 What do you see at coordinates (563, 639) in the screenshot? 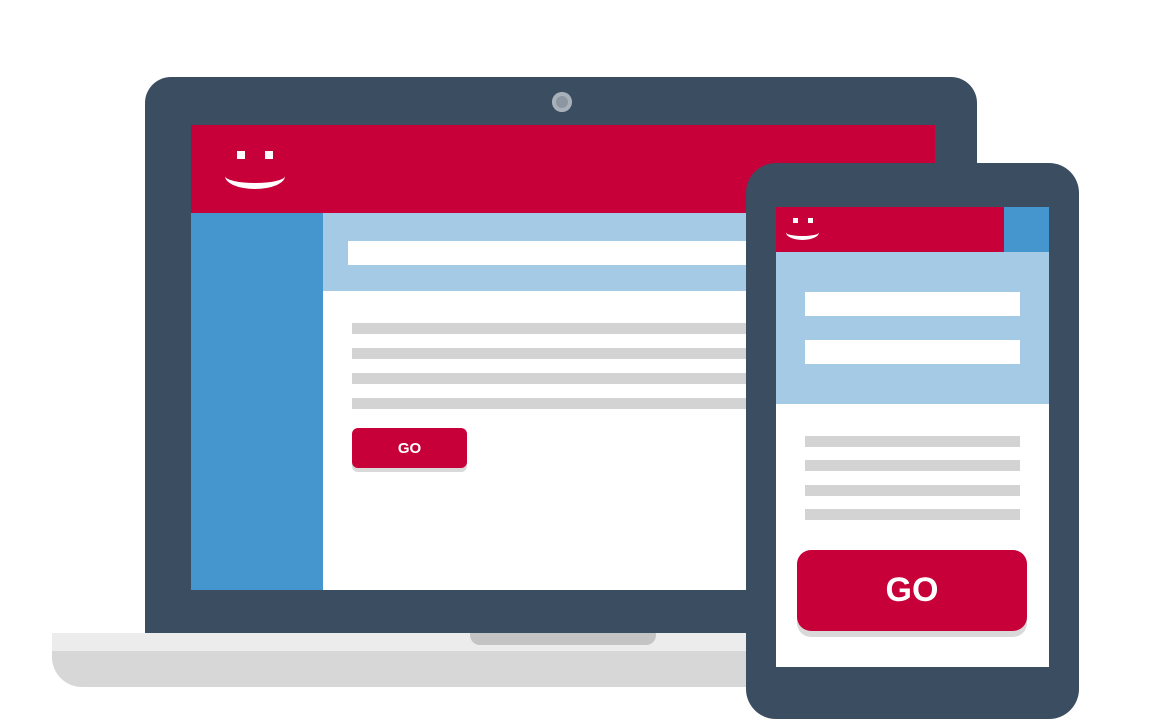
I see `laptop-opening-notch` at bounding box center [563, 639].